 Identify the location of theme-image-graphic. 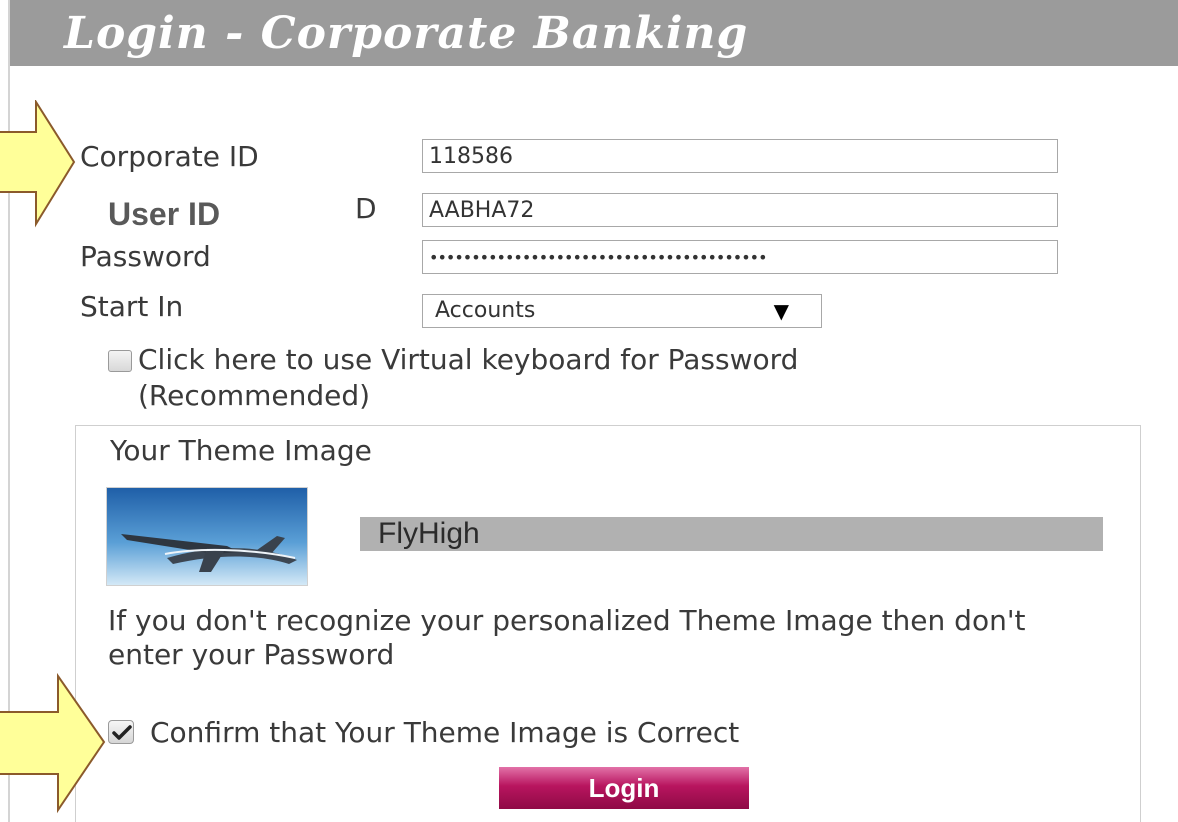
(207, 536).